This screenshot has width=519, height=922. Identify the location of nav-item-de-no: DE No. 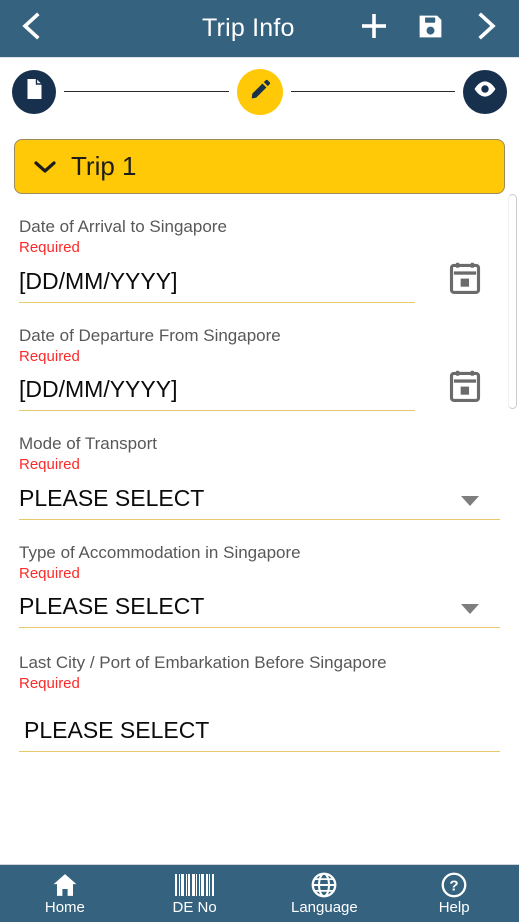
(195, 893).